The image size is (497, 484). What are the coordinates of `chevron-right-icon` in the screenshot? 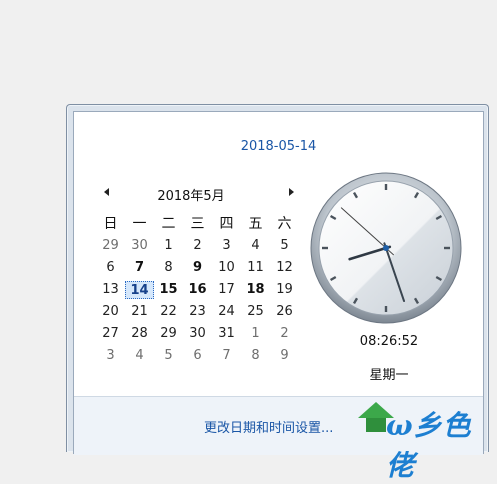 It's located at (291, 192).